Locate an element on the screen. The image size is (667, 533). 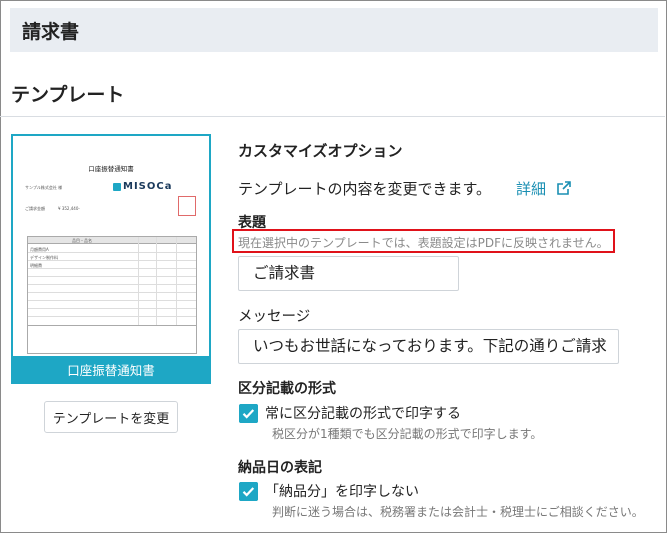
preview-amount-value: ¥ 352,440- is located at coordinates (69, 208).